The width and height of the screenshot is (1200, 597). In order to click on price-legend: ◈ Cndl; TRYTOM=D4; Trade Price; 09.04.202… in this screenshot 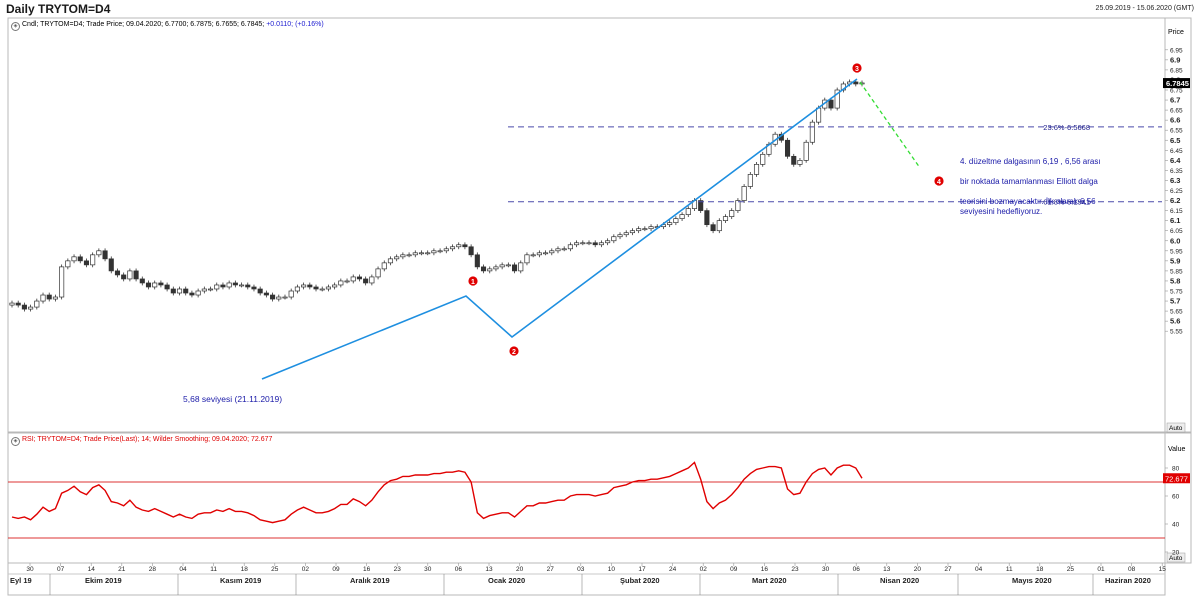, I will do `click(167, 26)`.